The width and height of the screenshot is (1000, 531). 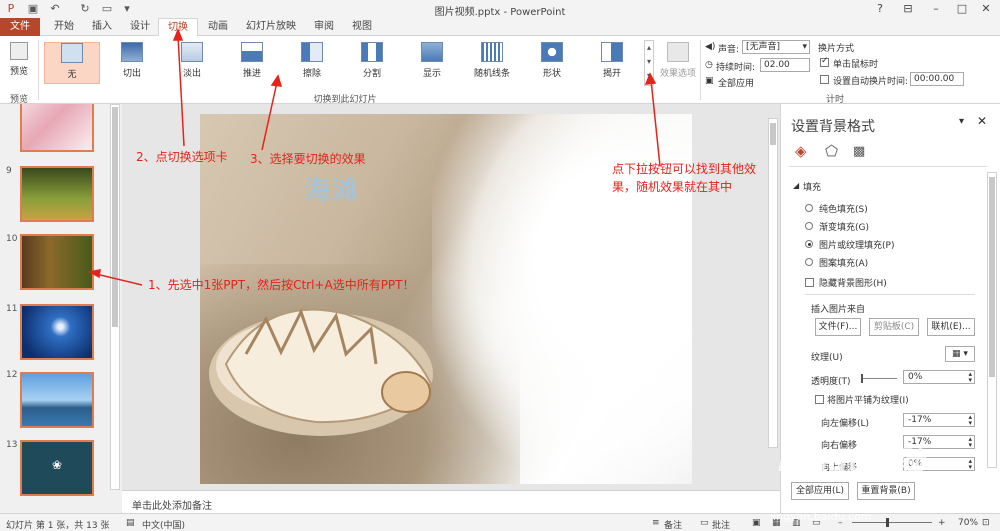 What do you see at coordinates (251, 74) in the screenshot?
I see `transition-label: 推进` at bounding box center [251, 74].